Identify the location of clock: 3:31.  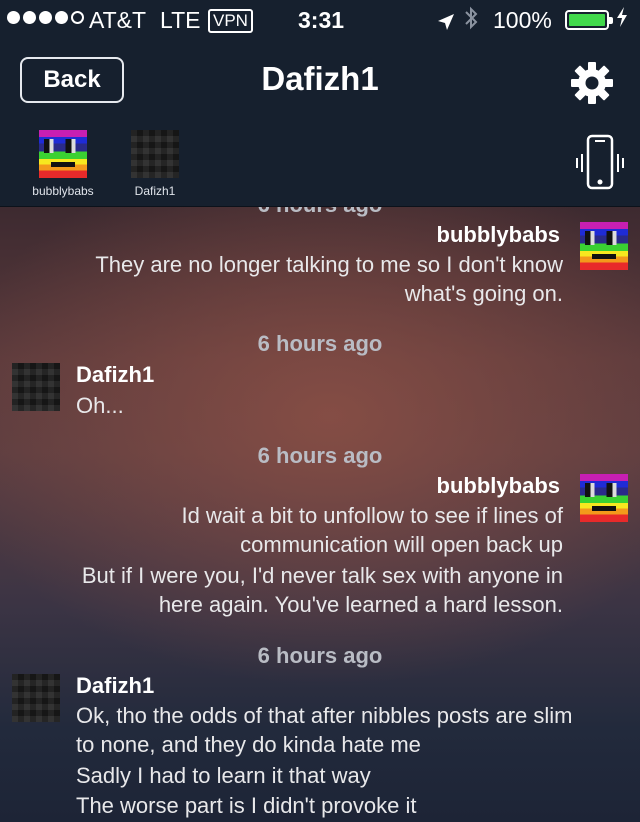
(321, 20).